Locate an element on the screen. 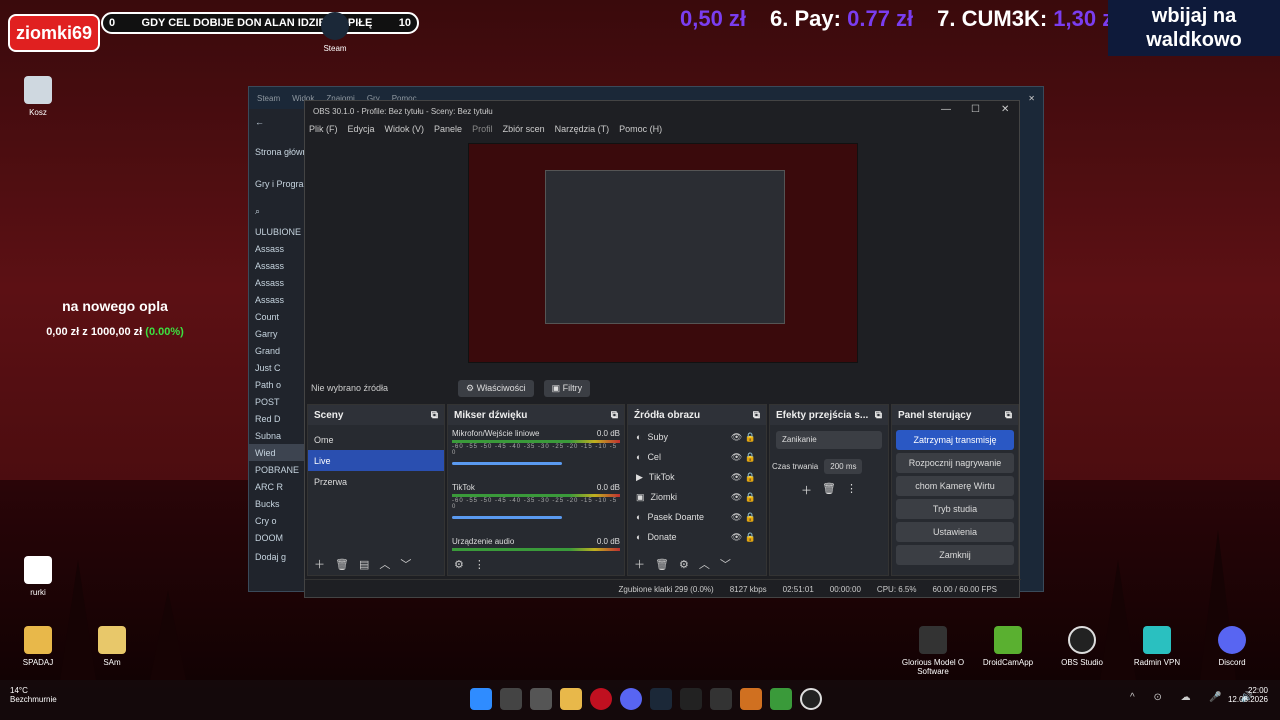 The height and width of the screenshot is (720, 1280). source-item: ◐ Donate 👁 🔒 is located at coordinates (697, 537).